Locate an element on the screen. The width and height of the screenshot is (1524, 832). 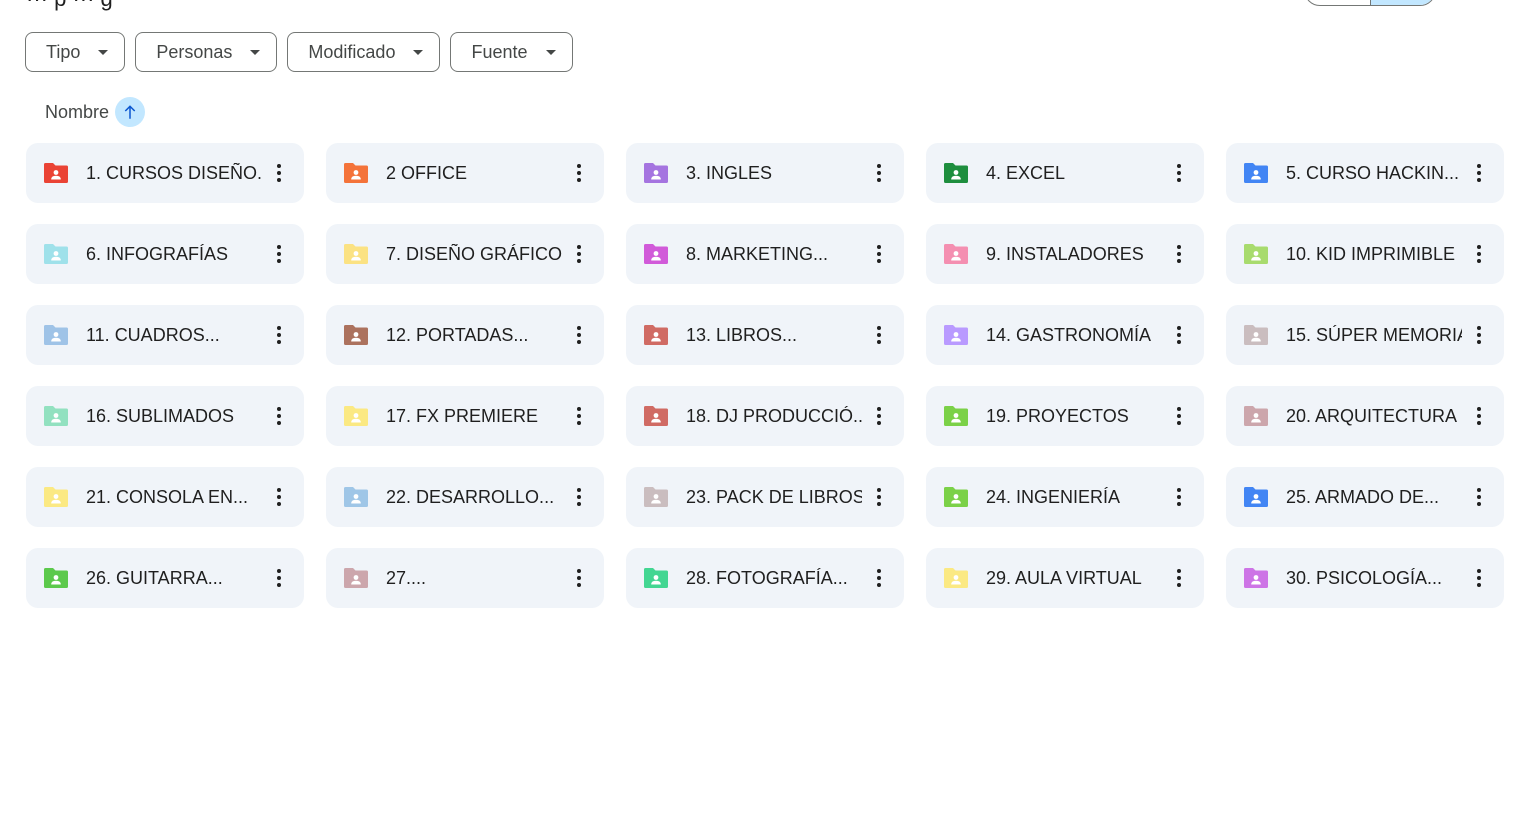
folder-item: 4. EXCEL is located at coordinates (1065, 173).